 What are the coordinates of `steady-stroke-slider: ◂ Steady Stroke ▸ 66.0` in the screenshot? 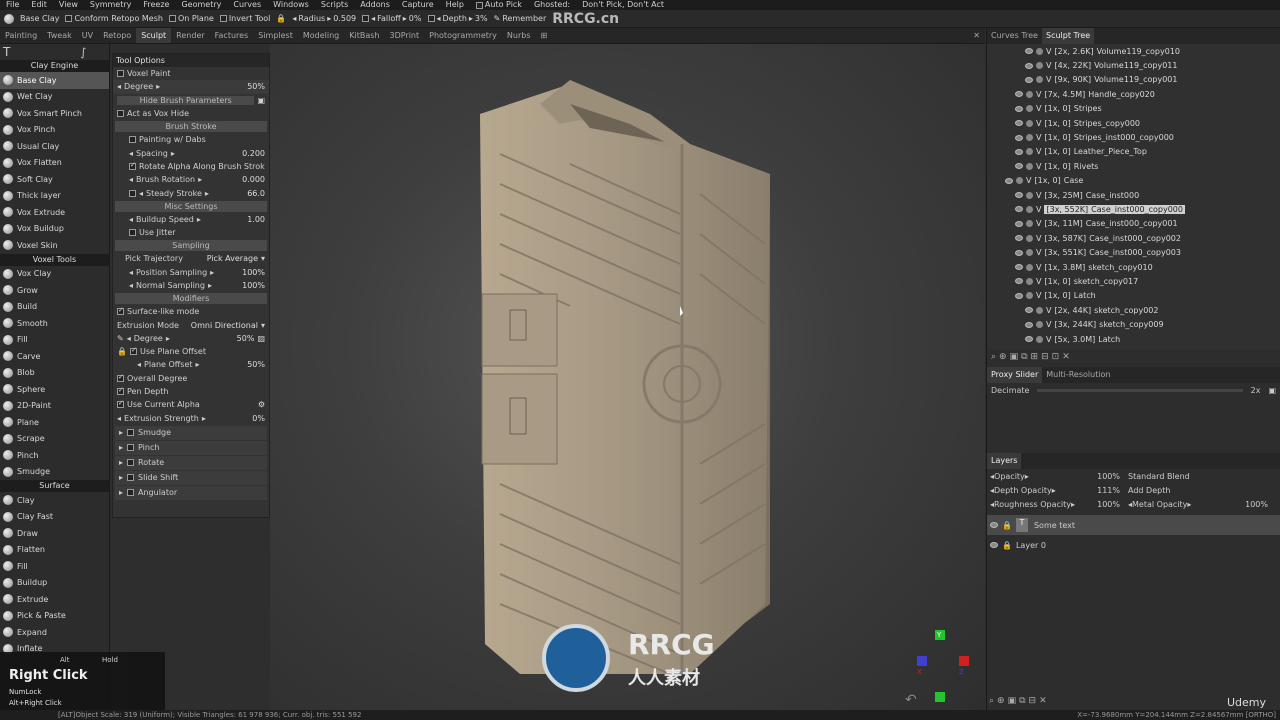 It's located at (191, 192).